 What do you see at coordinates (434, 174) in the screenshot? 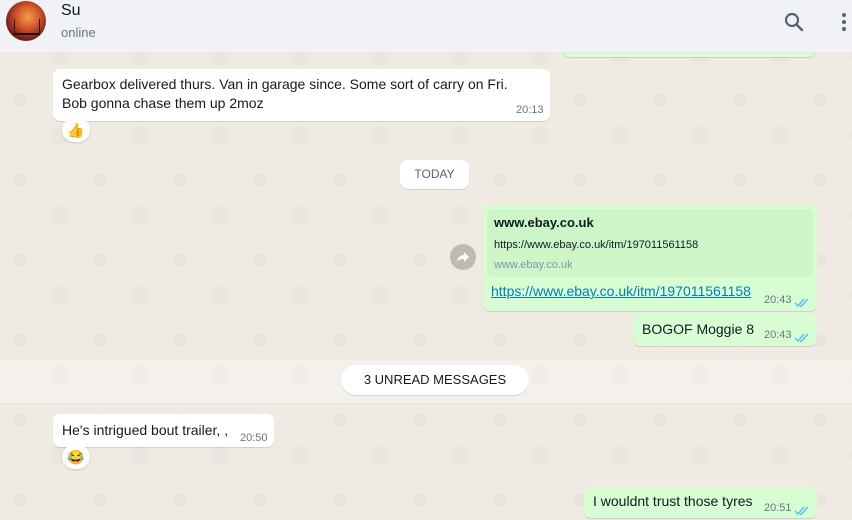
I see `date-divider: TODAY` at bounding box center [434, 174].